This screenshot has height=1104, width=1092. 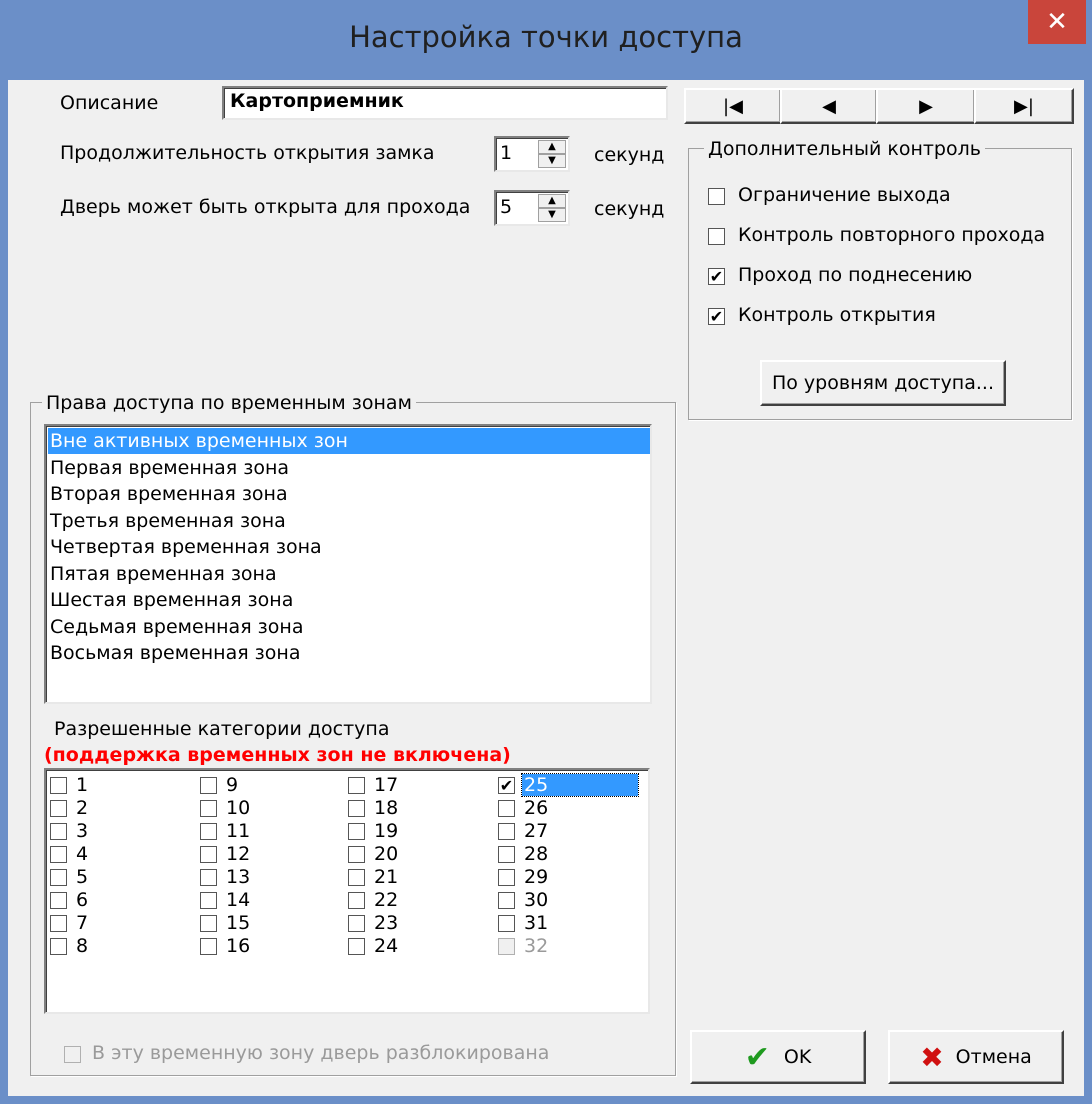 I want to click on category-label: 31, so click(x=536, y=923).